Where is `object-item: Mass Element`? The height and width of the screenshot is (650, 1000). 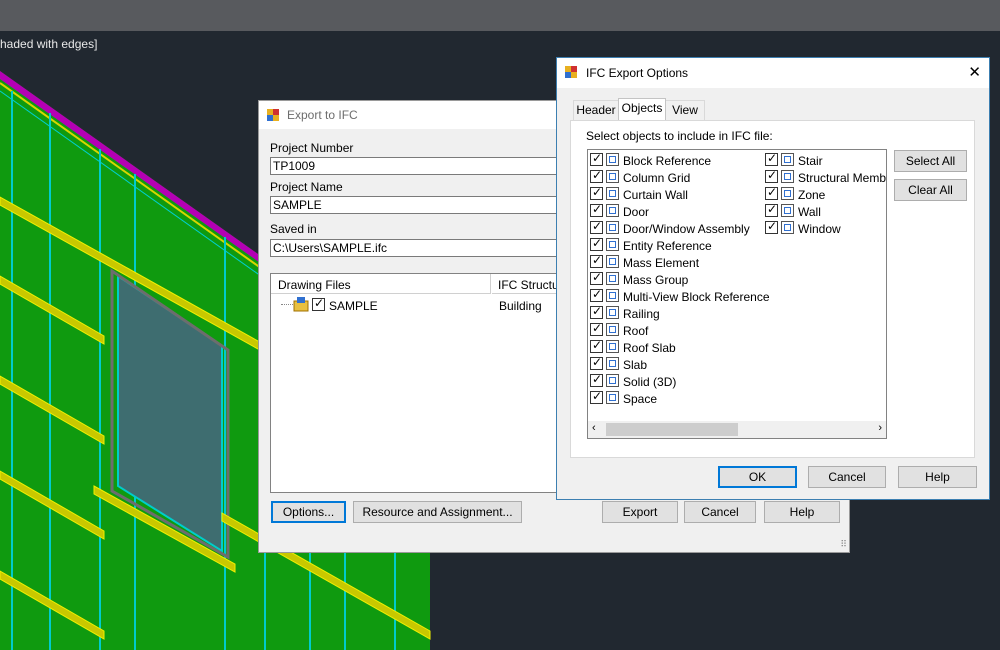 object-item: Mass Element is located at coordinates (673, 262).